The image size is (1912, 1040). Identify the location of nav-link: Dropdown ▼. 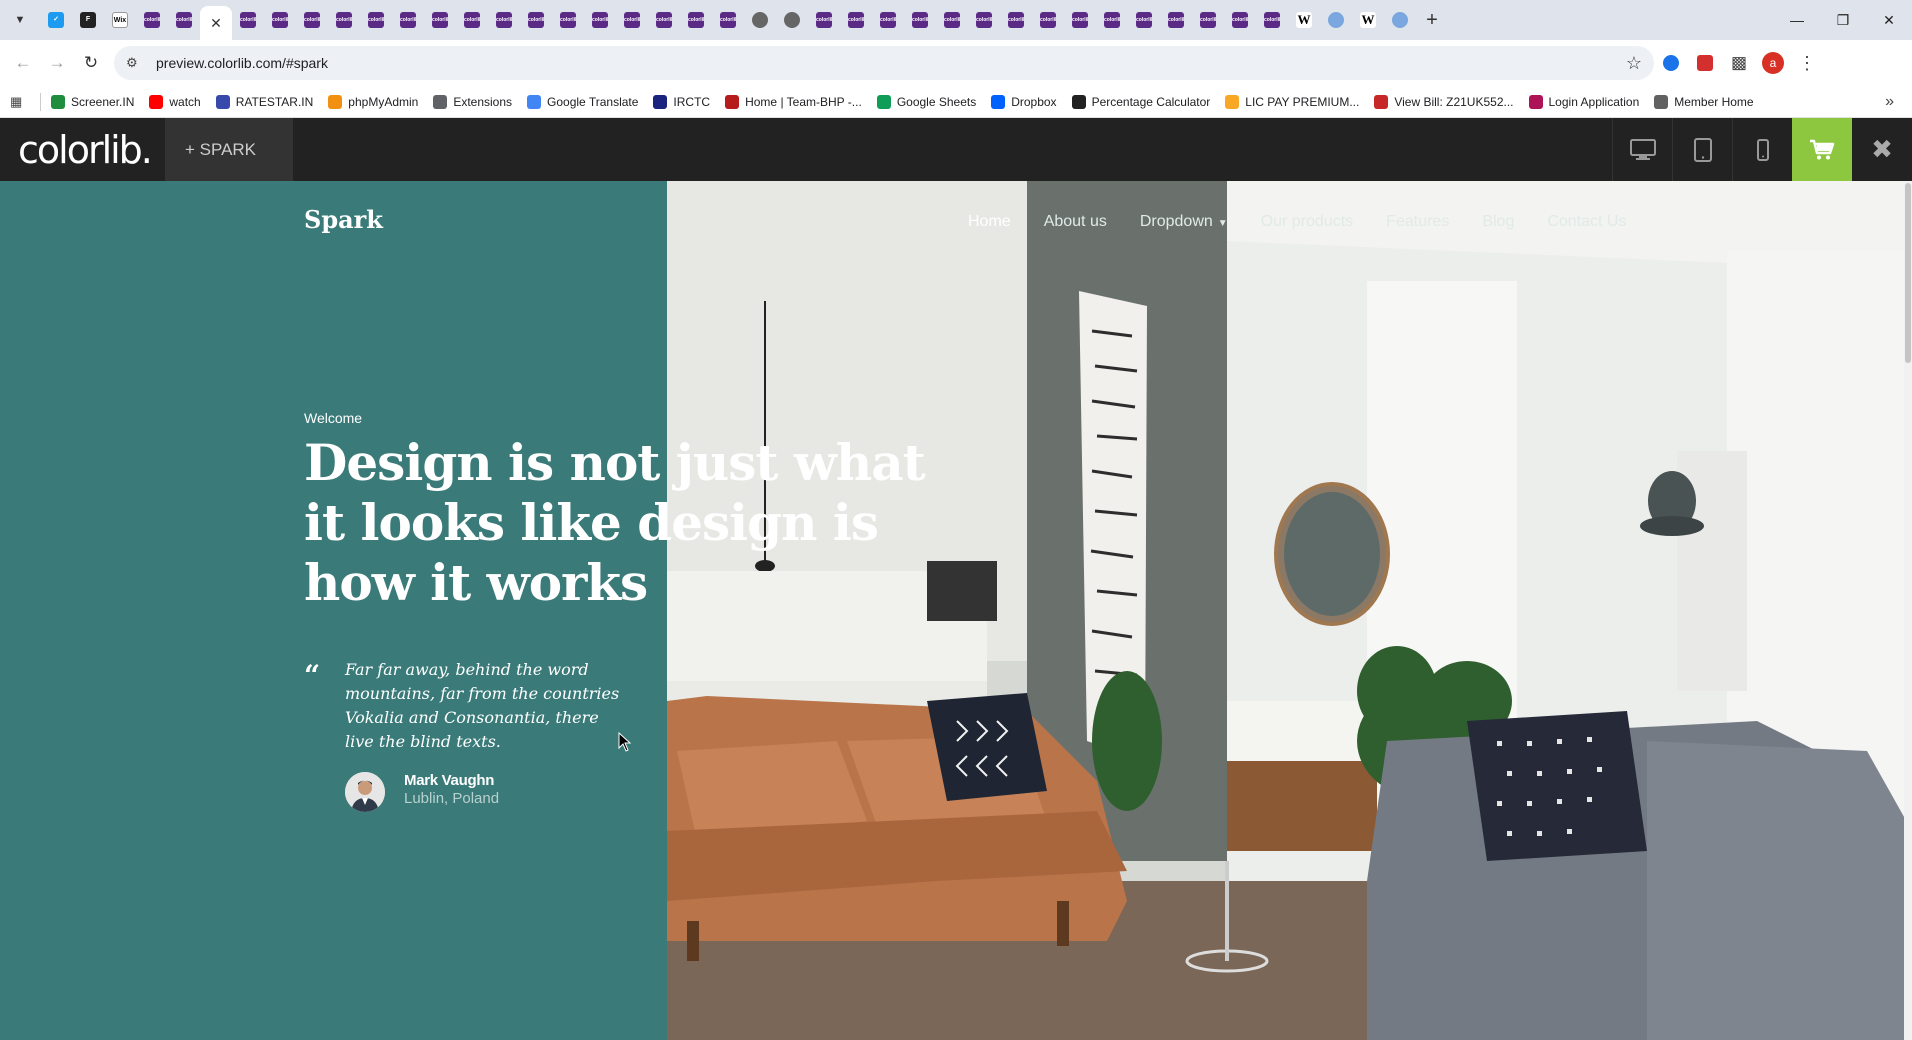
(1184, 222).